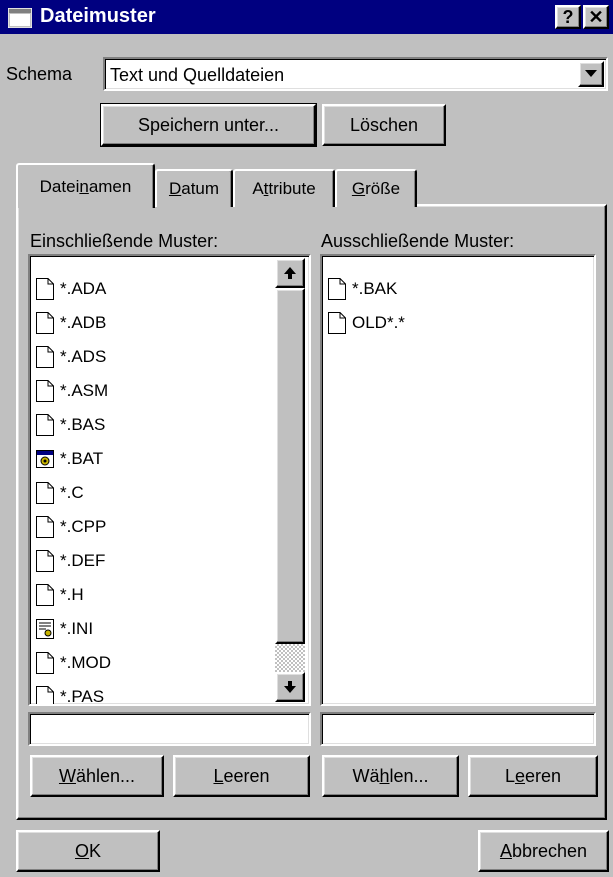 The height and width of the screenshot is (877, 613). What do you see at coordinates (83, 356) in the screenshot?
I see `list-item-text: *.ADS` at bounding box center [83, 356].